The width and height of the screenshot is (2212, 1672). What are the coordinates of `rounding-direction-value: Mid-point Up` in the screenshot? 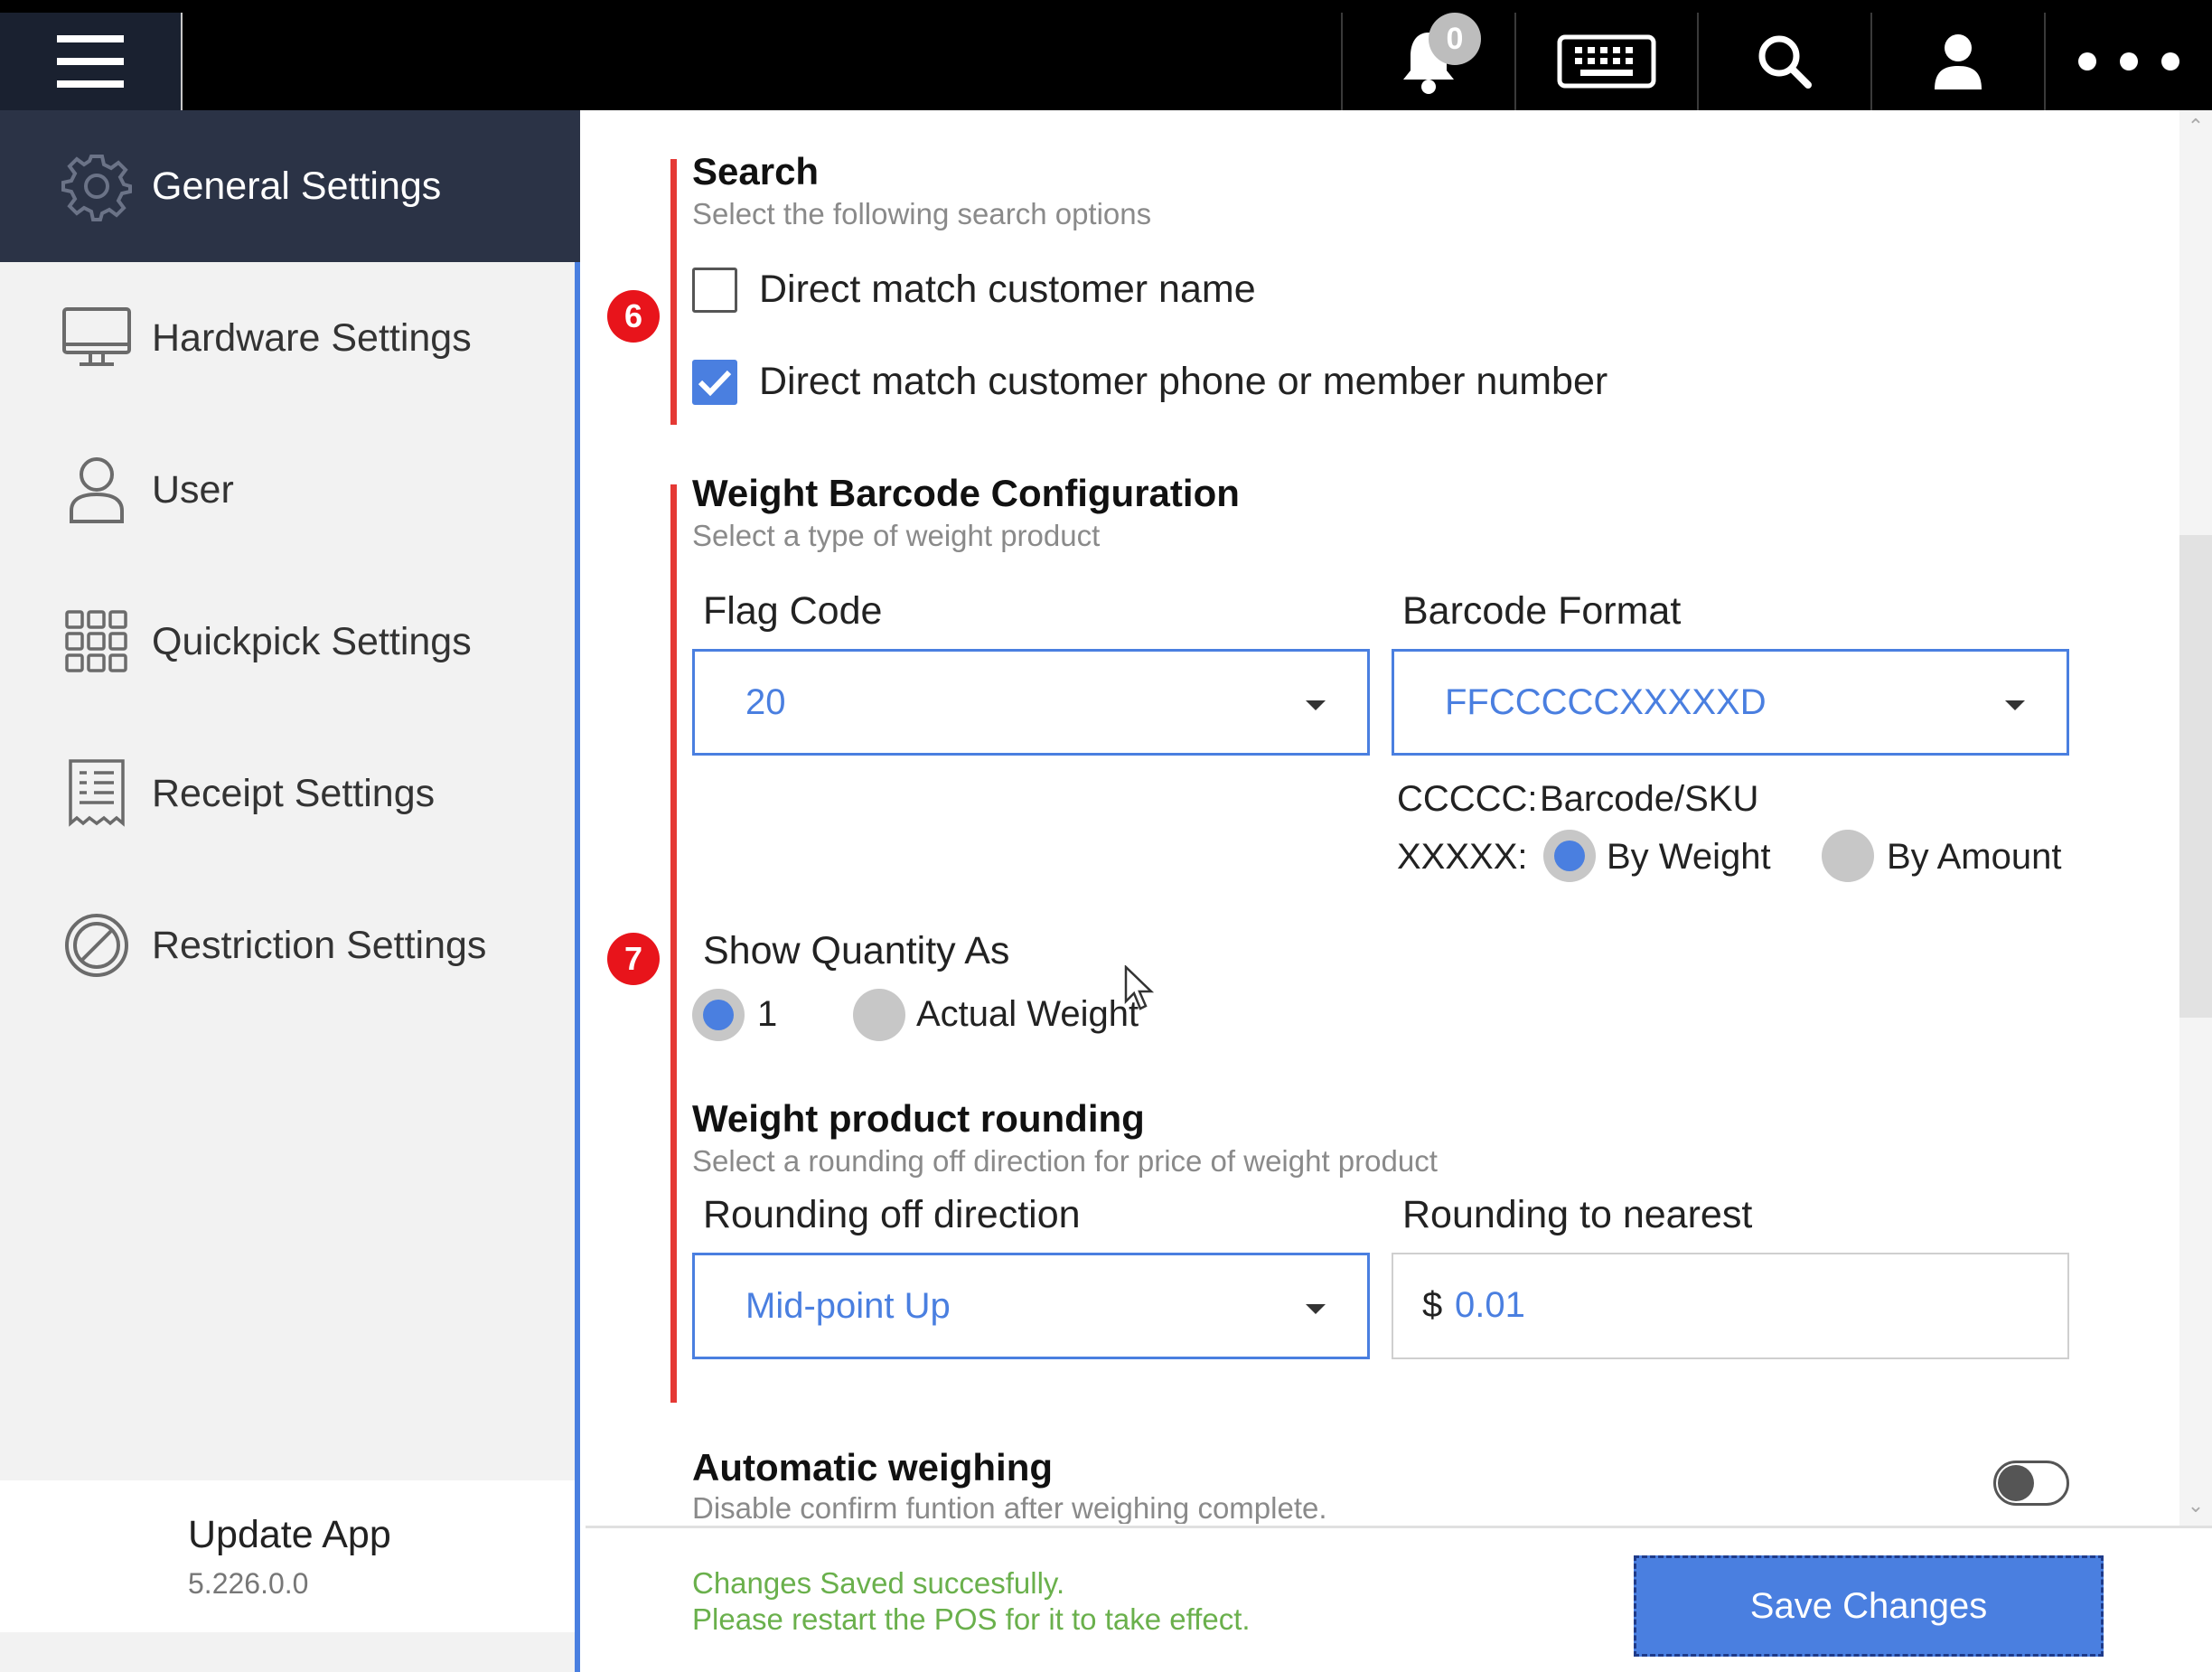 It's located at (848, 1306).